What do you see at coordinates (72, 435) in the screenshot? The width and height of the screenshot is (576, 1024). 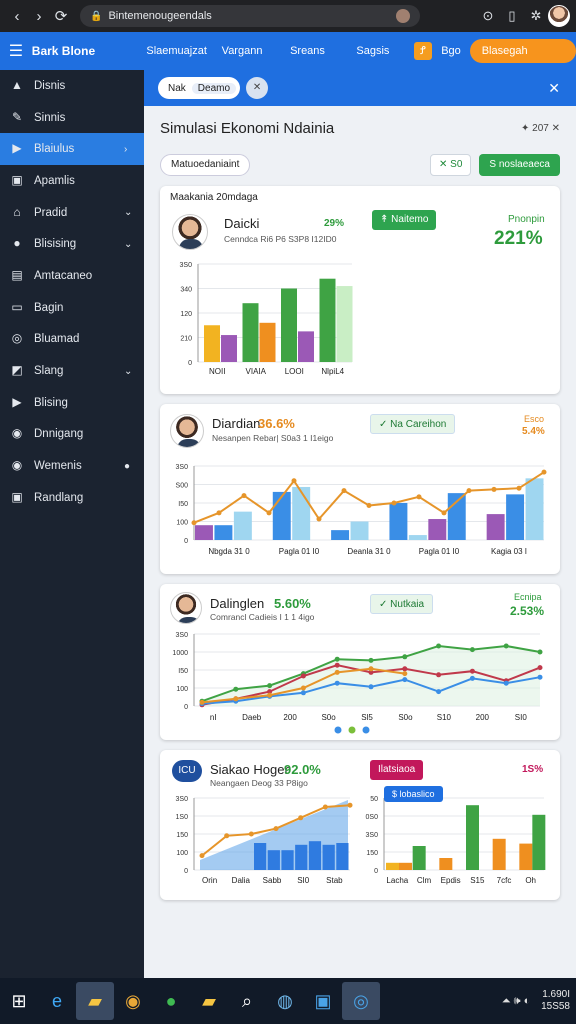 I see `sidebar-item-11: ◉ Dnnigang` at bounding box center [72, 435].